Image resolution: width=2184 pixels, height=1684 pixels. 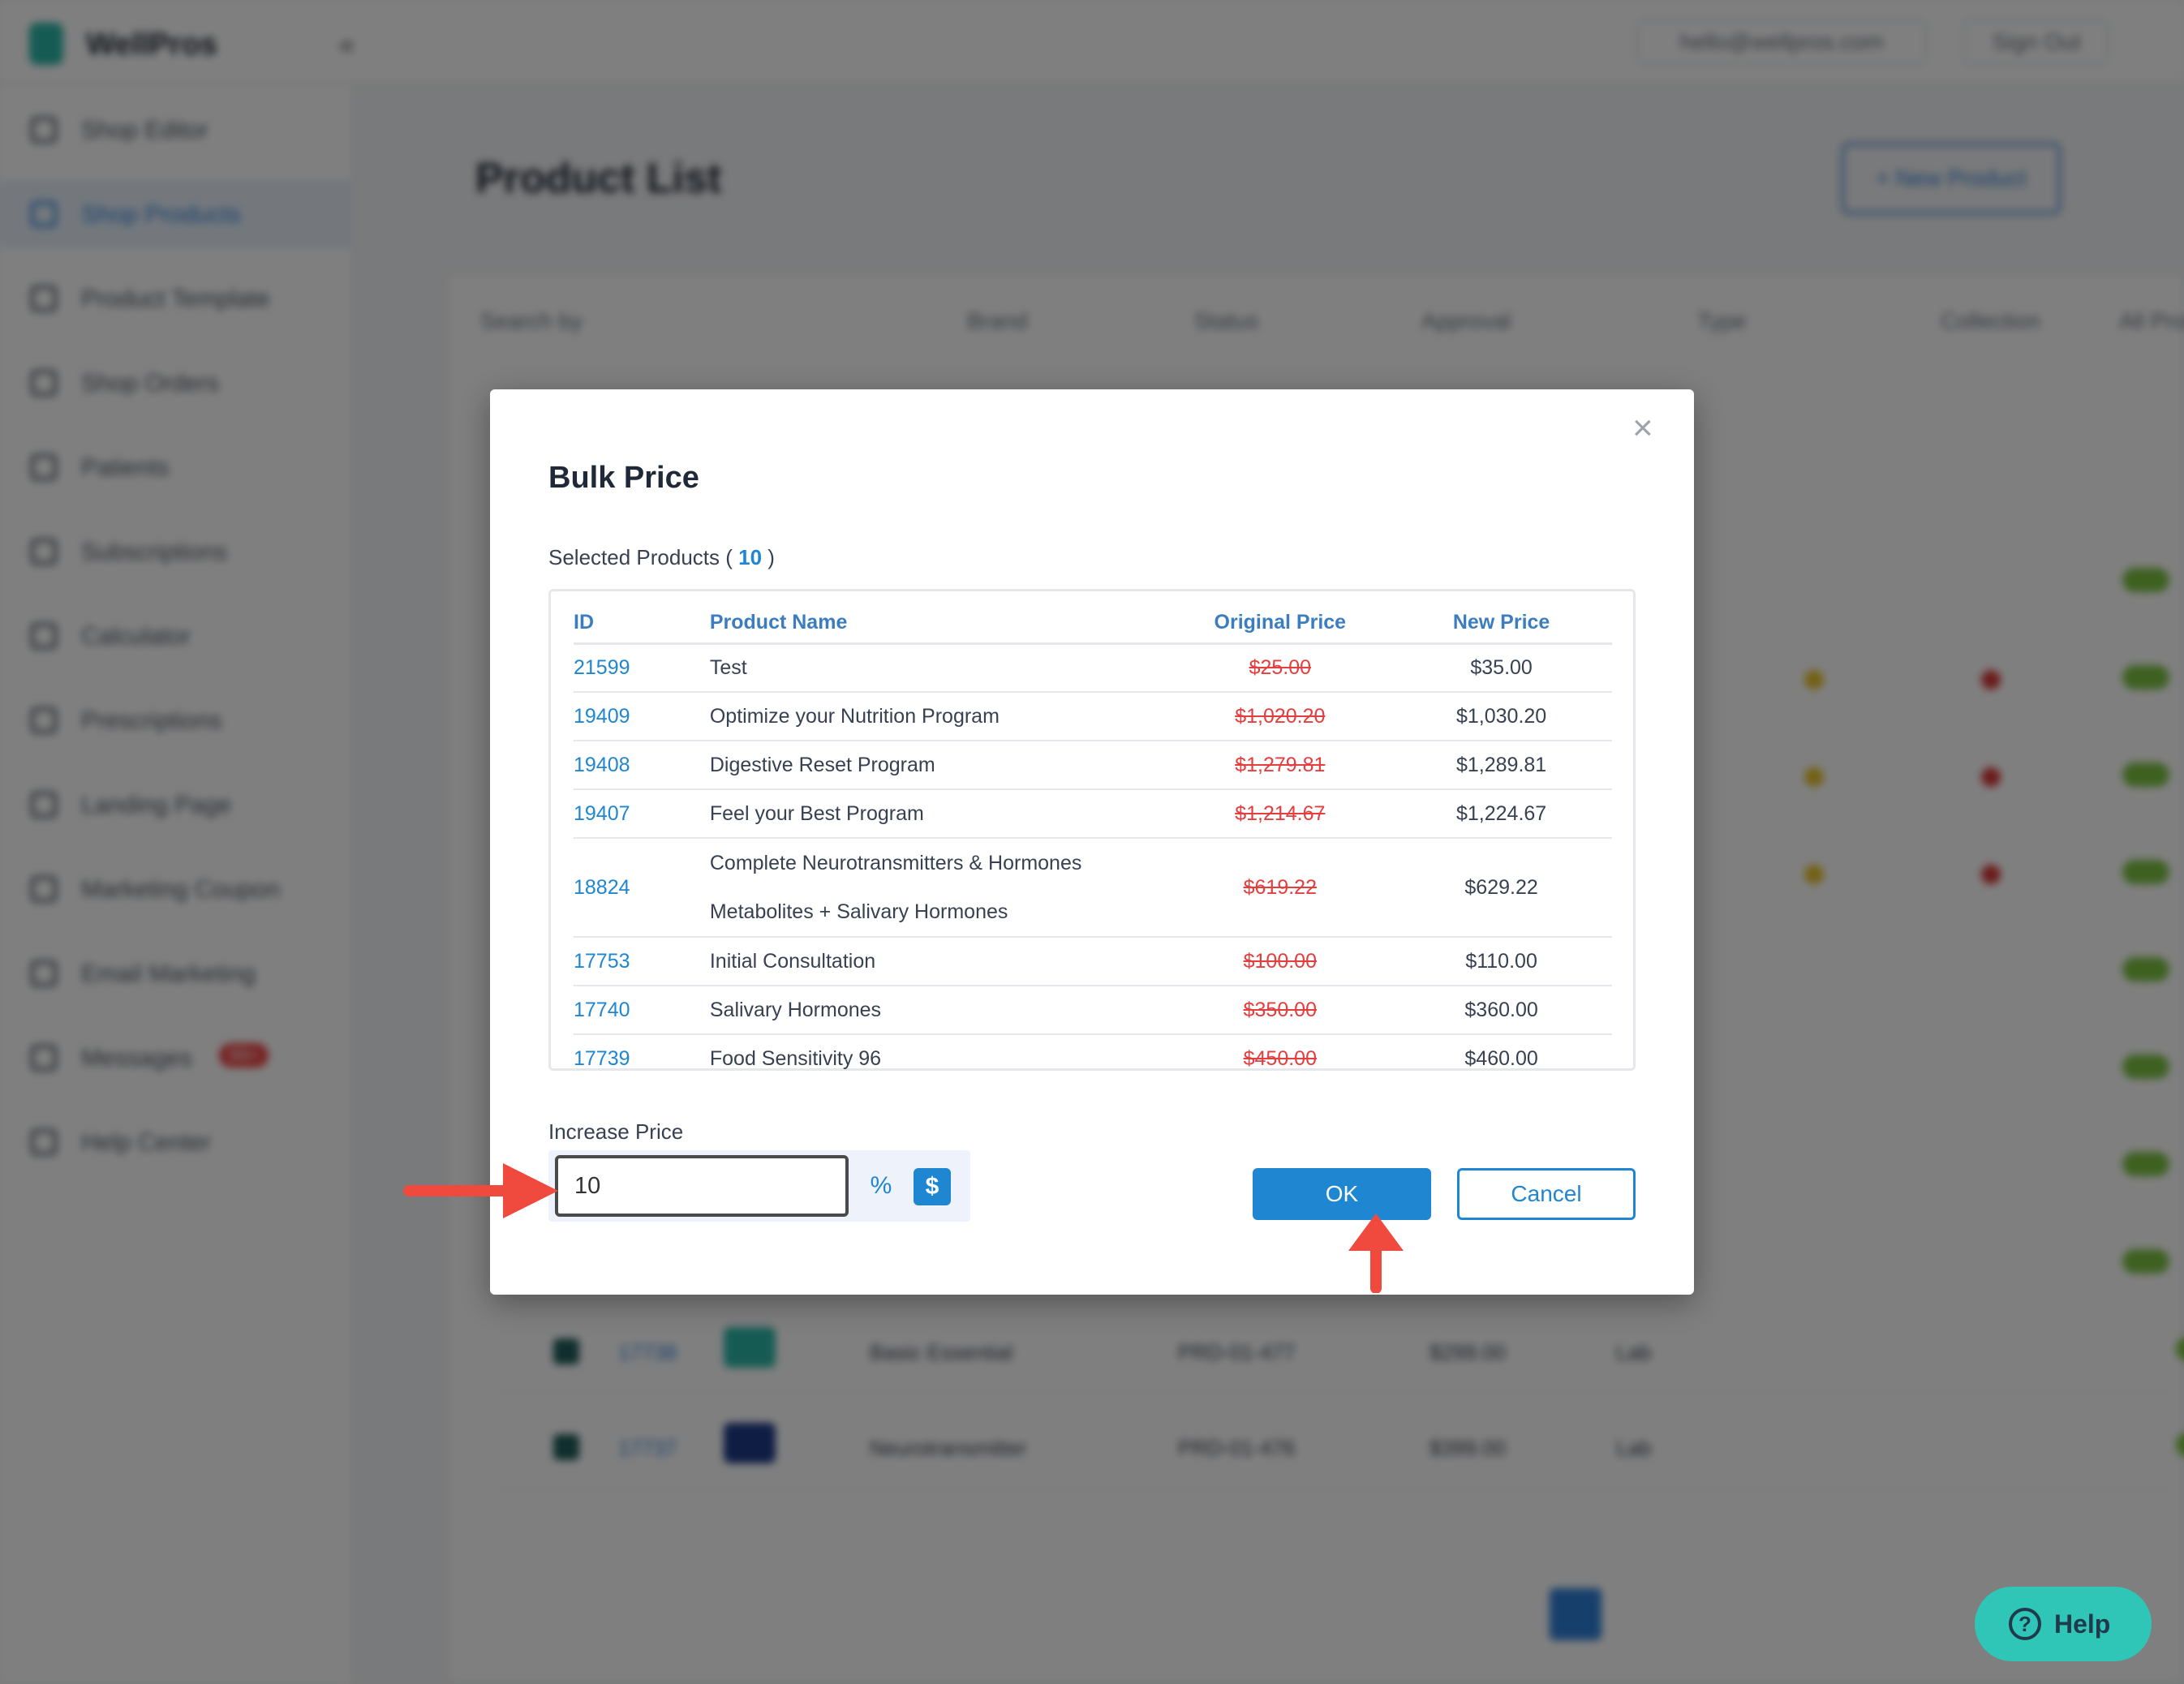 I want to click on original-price: $450.00, so click(x=1280, y=1058).